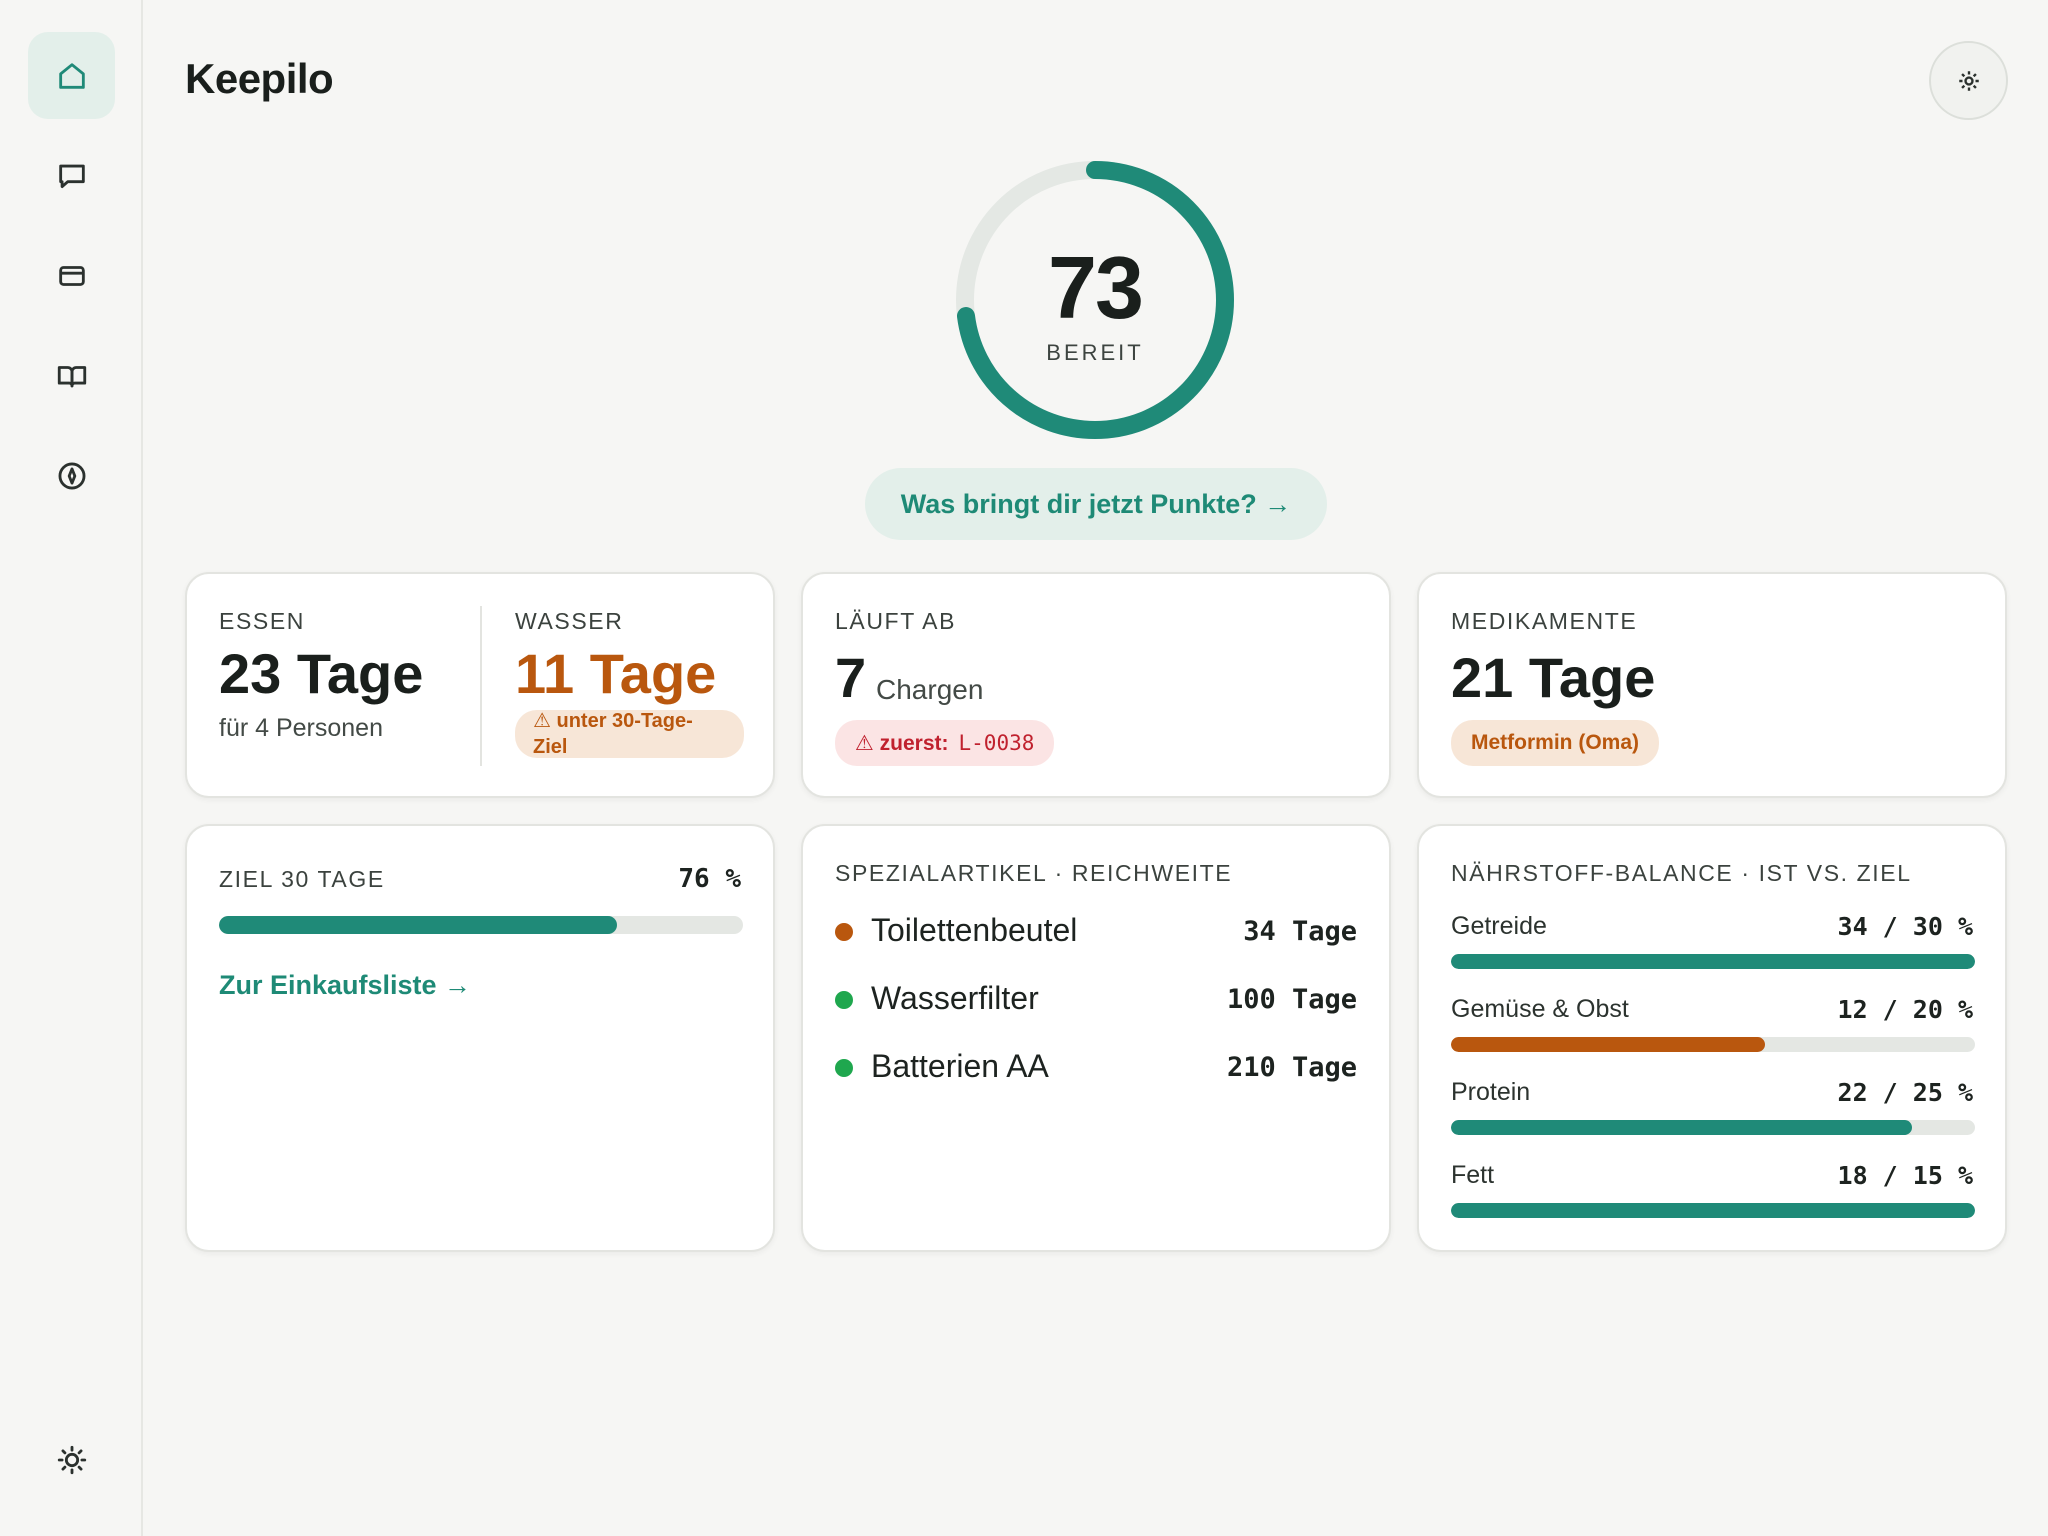  What do you see at coordinates (1905, 1009) in the screenshot?
I see `nutrient-value: 12 / 20 %` at bounding box center [1905, 1009].